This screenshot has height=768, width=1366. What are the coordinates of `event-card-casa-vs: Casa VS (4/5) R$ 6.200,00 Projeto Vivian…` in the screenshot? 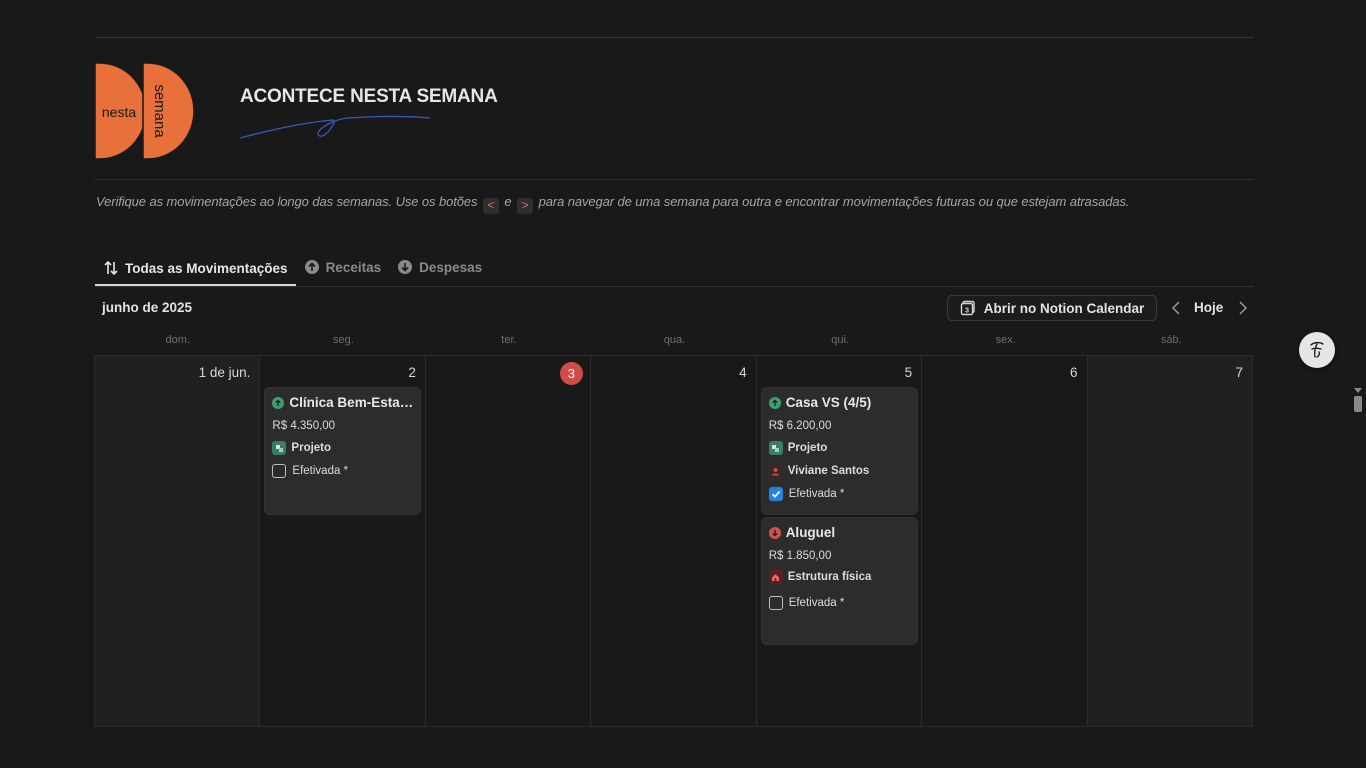 It's located at (839, 451).